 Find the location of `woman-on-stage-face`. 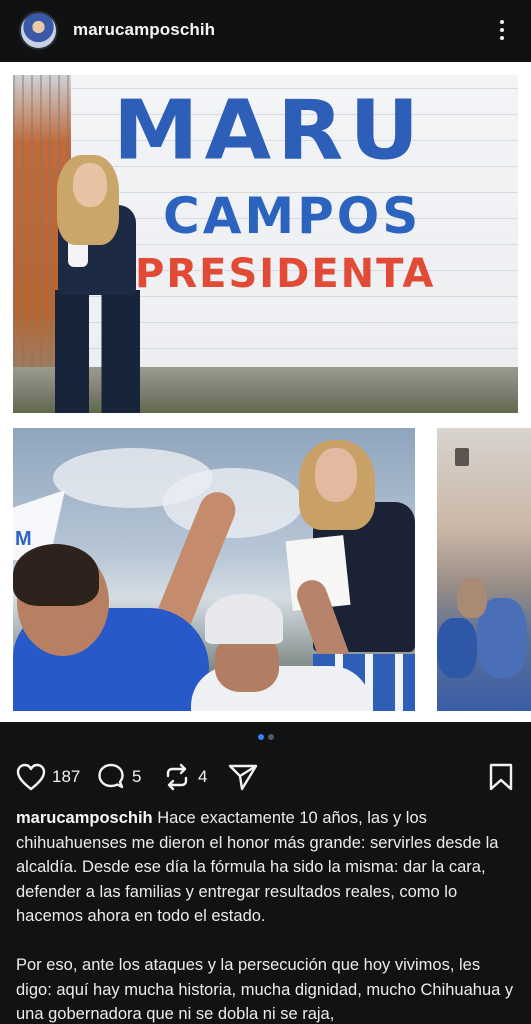

woman-on-stage-face is located at coordinates (336, 475).